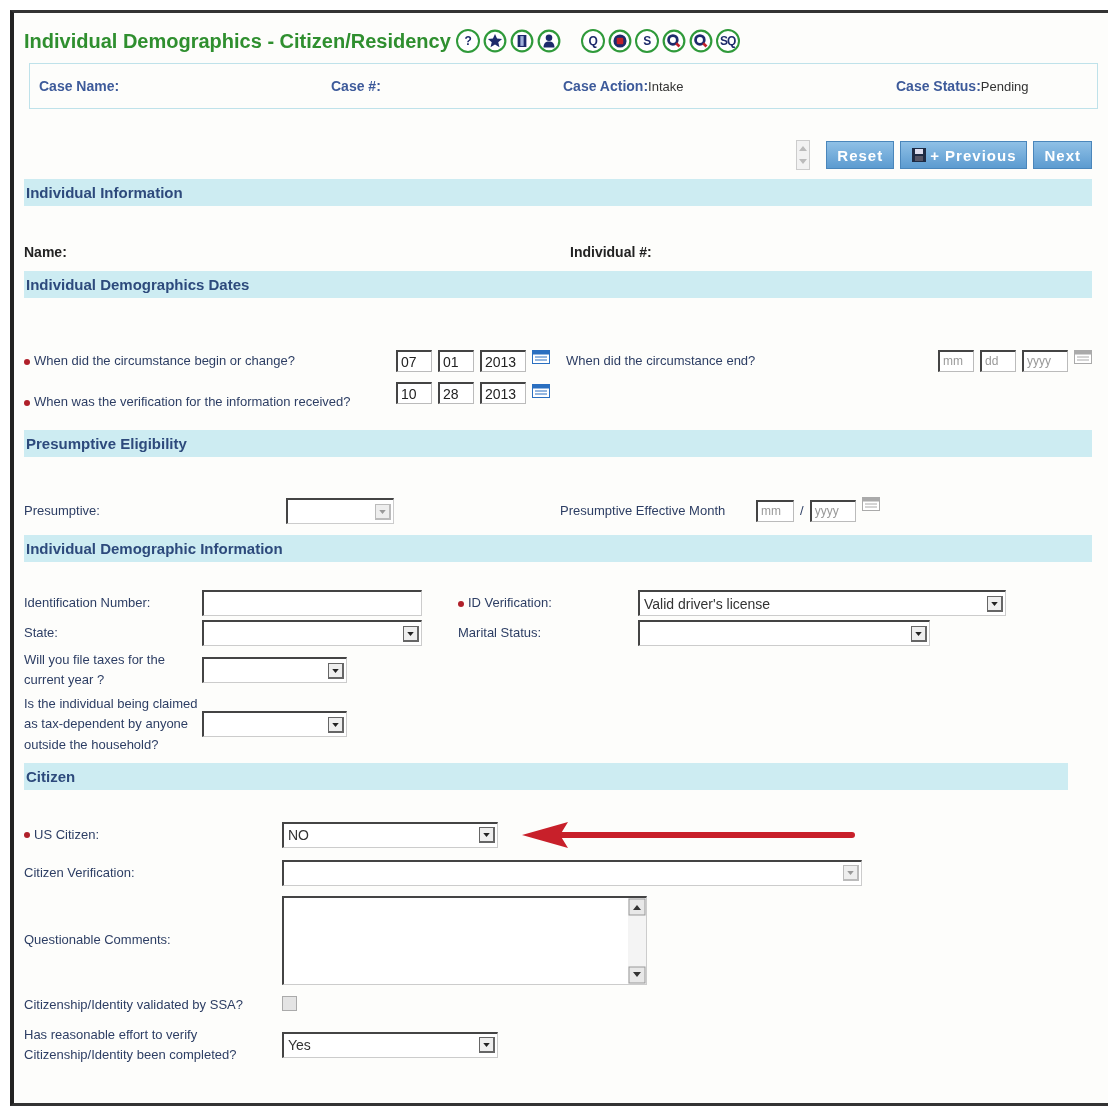 The image size is (1117, 1120). What do you see at coordinates (464, 940) in the screenshot?
I see `comments-field` at bounding box center [464, 940].